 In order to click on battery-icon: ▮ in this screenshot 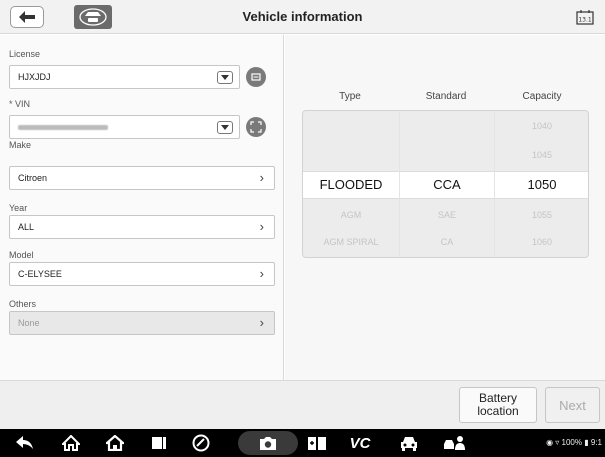, I will do `click(586, 442)`.